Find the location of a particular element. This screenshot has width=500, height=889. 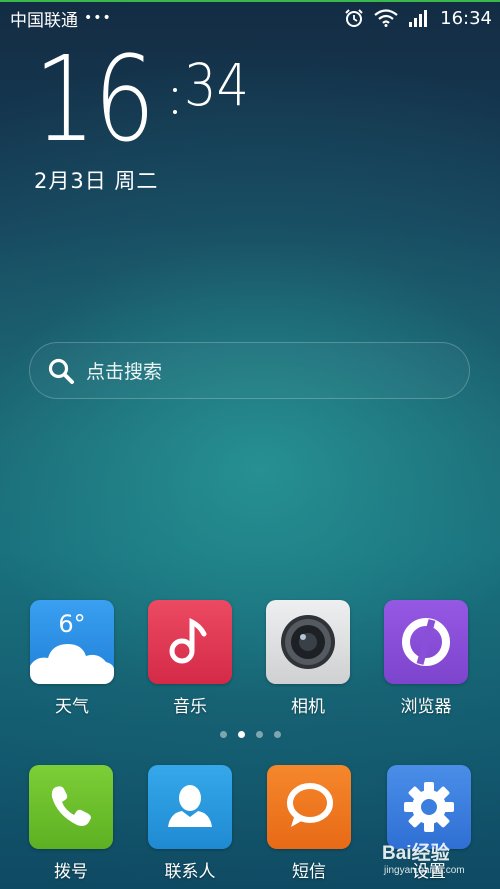

wifi-icon is located at coordinates (386, 18).